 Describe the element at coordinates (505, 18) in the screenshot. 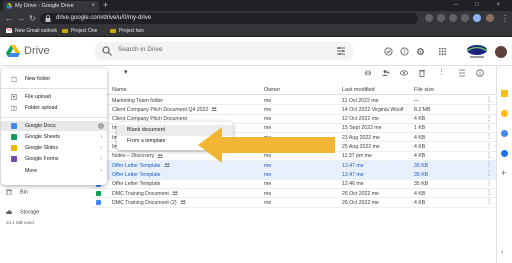

I see `chrome-menu-icon: ⋮` at that location.